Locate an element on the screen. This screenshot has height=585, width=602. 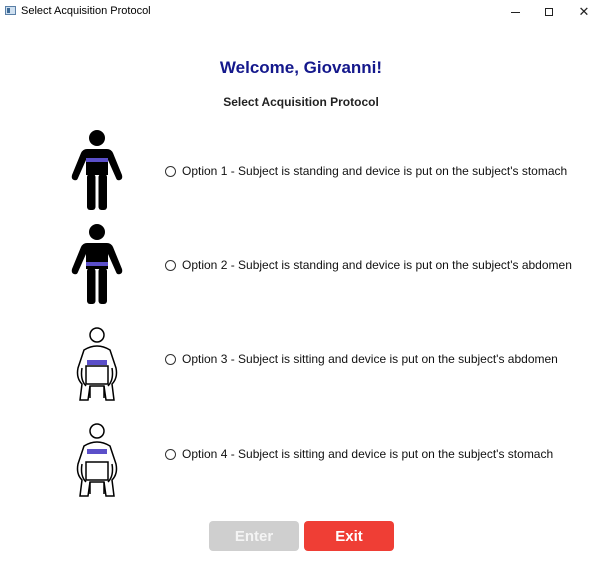
sitting-person-stomach-icon is located at coordinates (97, 460).